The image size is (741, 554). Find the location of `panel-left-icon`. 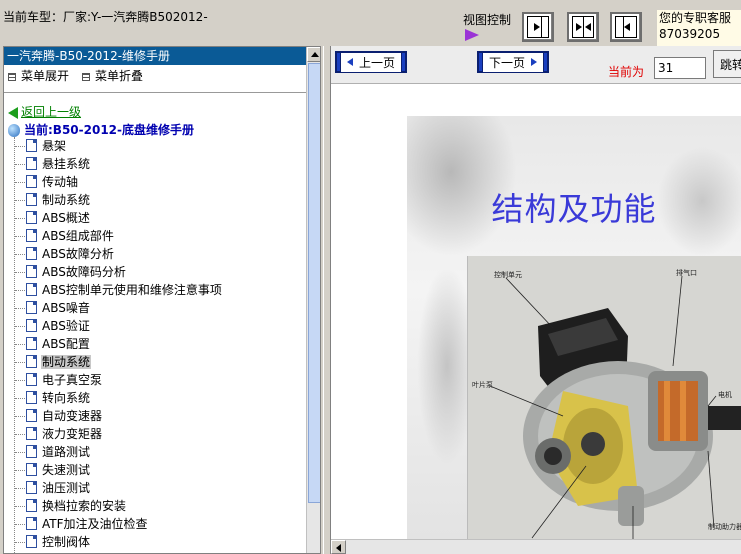

panel-left-icon is located at coordinates (626, 27).